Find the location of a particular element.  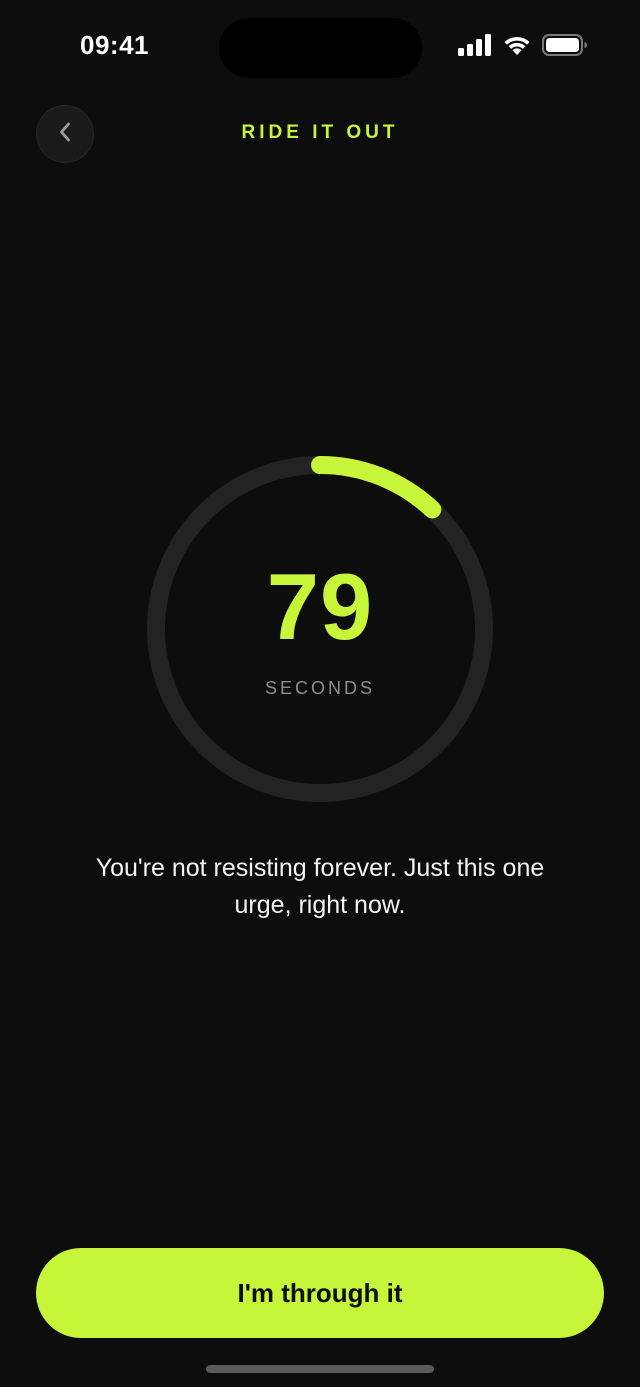

page-title: RIDE IT OUT is located at coordinates (320, 132).